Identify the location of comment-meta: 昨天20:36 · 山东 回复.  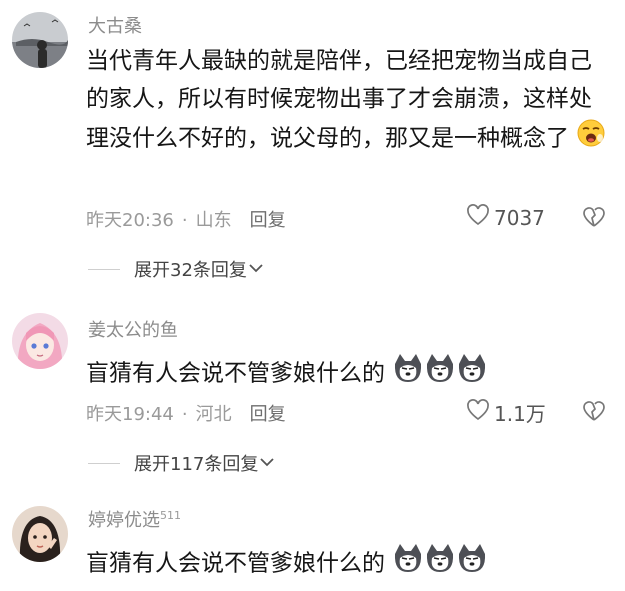
(186, 219).